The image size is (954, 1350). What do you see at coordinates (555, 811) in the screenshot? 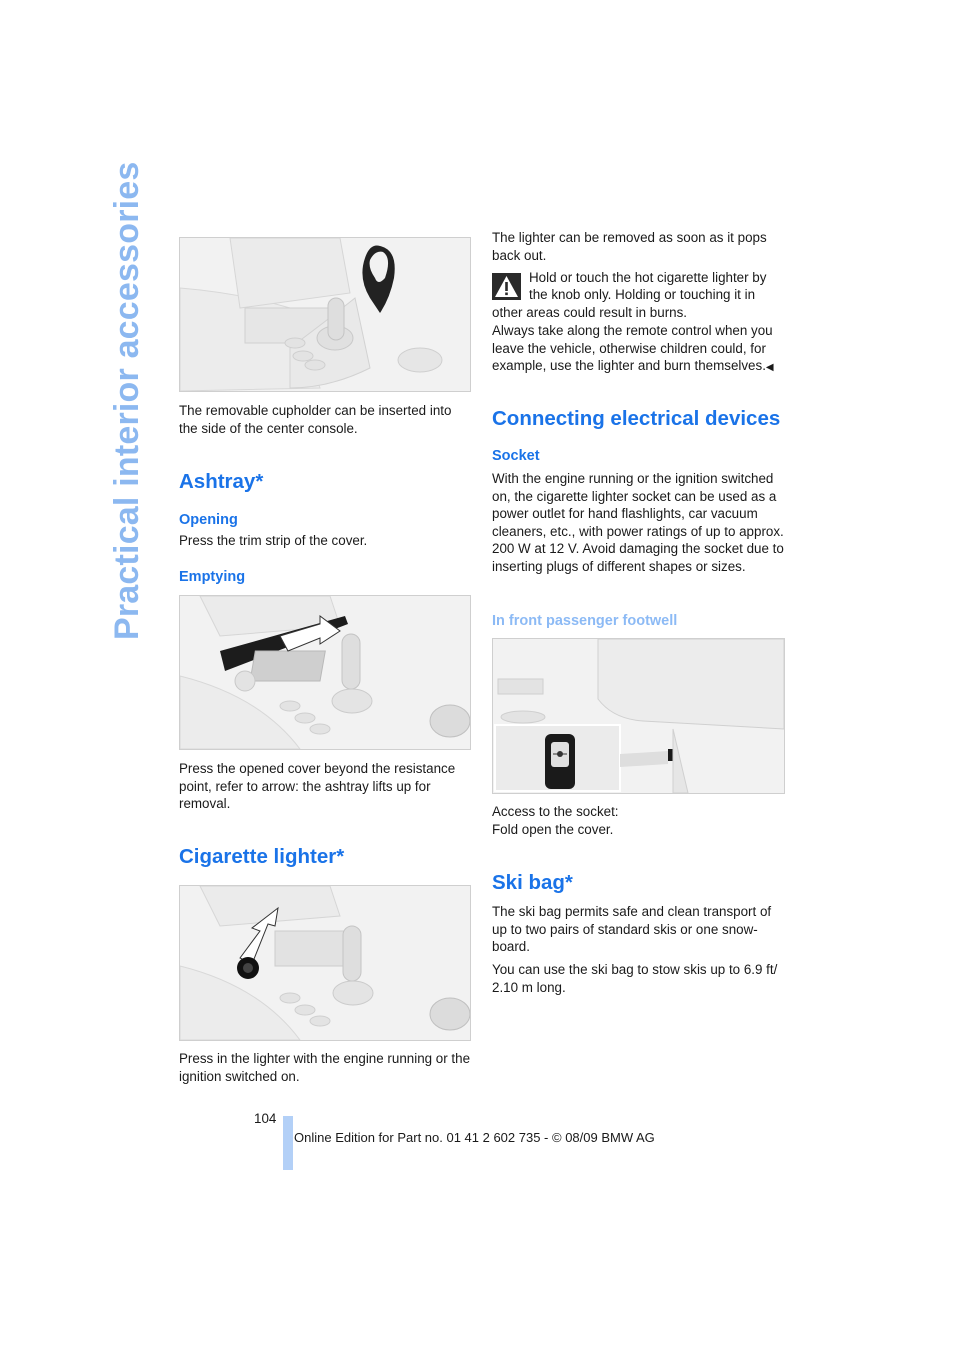
I see `access-text-line1: Access to the socket:` at bounding box center [555, 811].